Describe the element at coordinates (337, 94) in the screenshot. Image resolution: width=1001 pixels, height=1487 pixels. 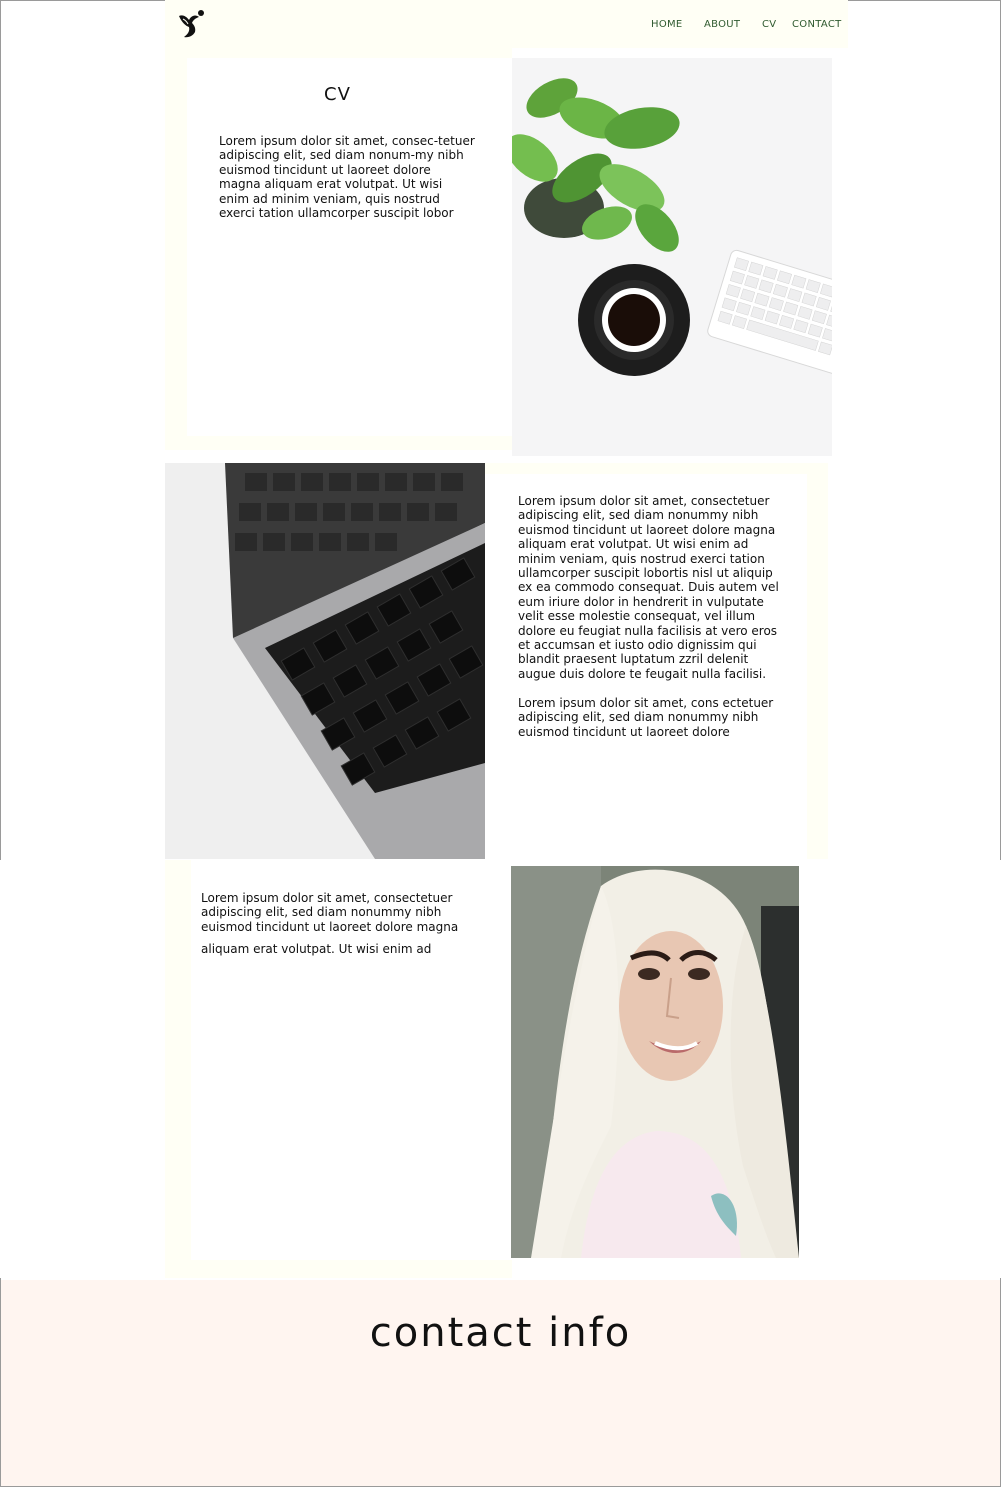
I see `cv-heading: CV` at that location.